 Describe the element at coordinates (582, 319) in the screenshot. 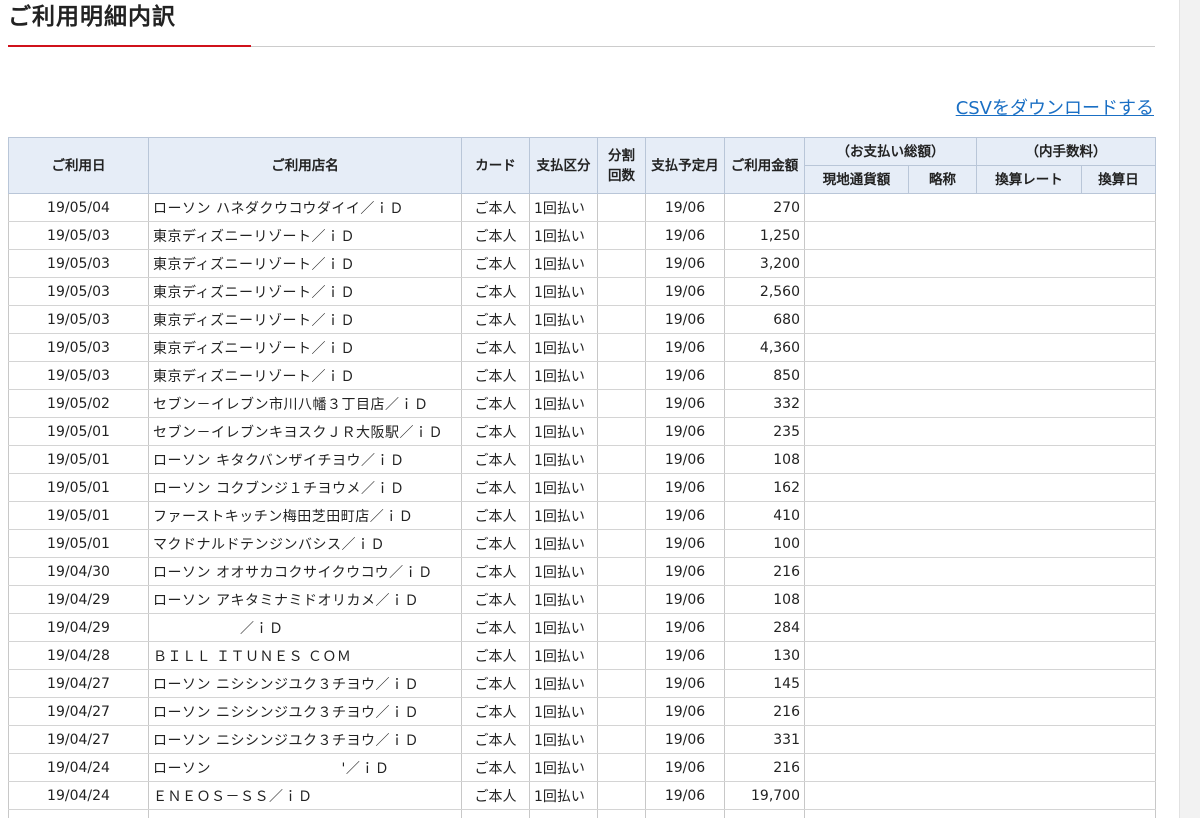

I see `table-row: 19/05/03 東京ディズニーリゾート／ｉＤ ご本人 1回払い 19/06 680` at that location.